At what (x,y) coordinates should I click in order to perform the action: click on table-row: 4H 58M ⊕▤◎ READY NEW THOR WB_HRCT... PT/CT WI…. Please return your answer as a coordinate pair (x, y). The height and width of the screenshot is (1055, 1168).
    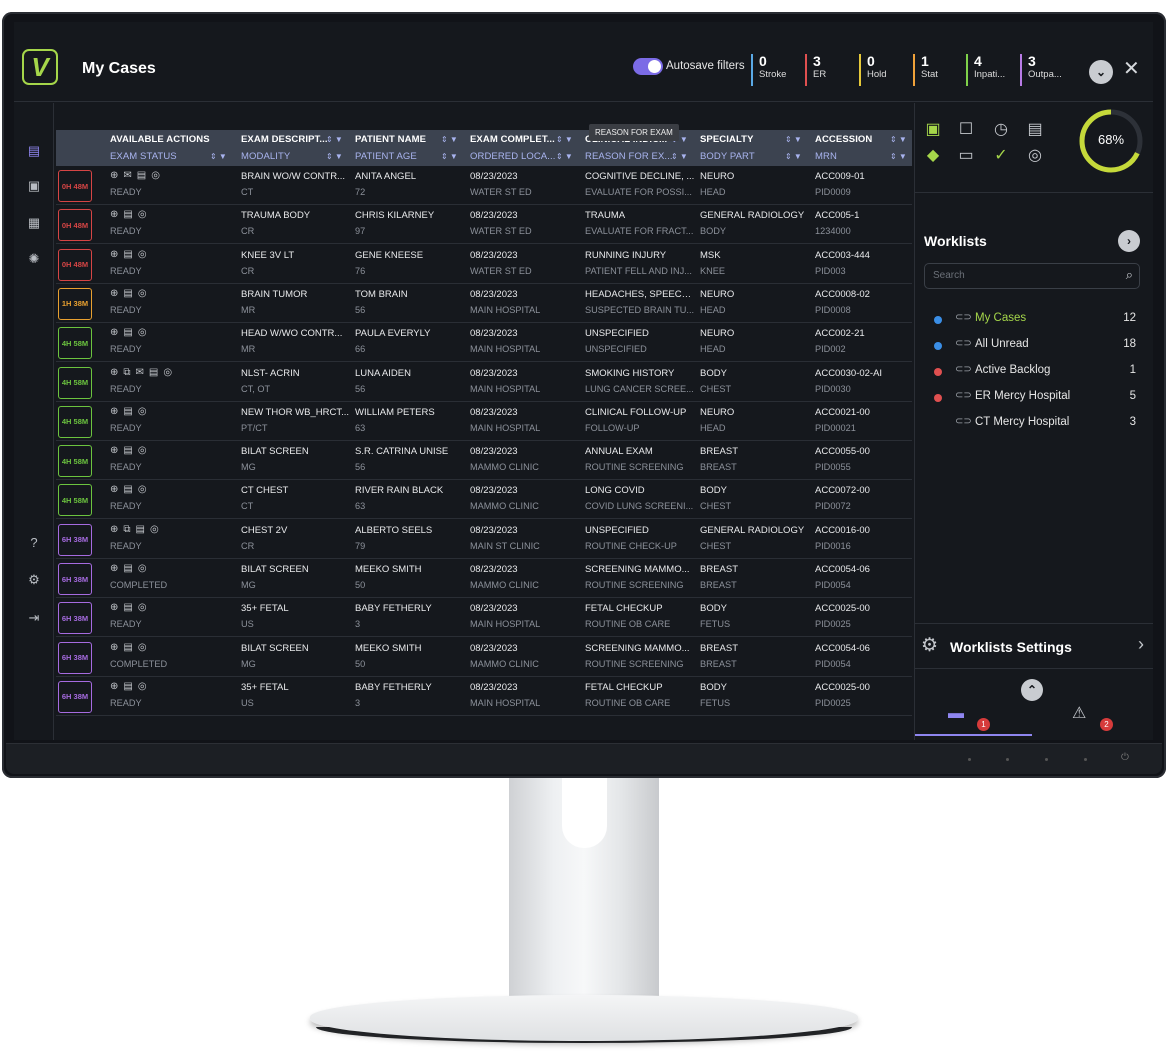
    Looking at the image, I should click on (484, 421).